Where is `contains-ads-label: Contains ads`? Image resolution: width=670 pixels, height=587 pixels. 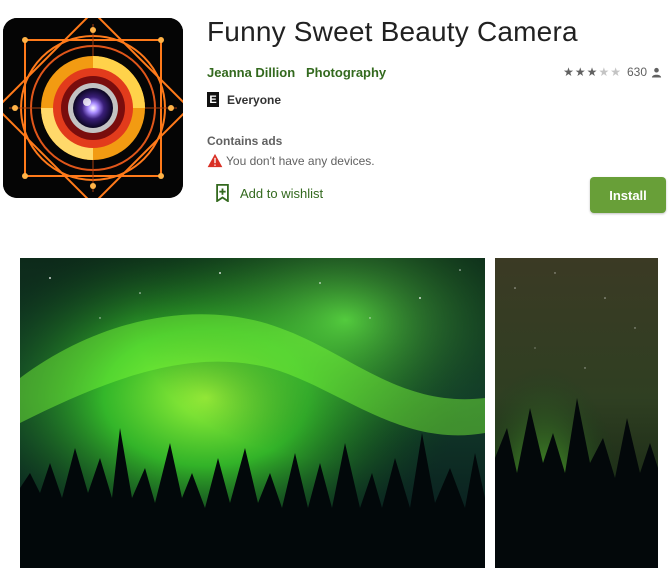
contains-ads-label: Contains ads is located at coordinates (245, 141).